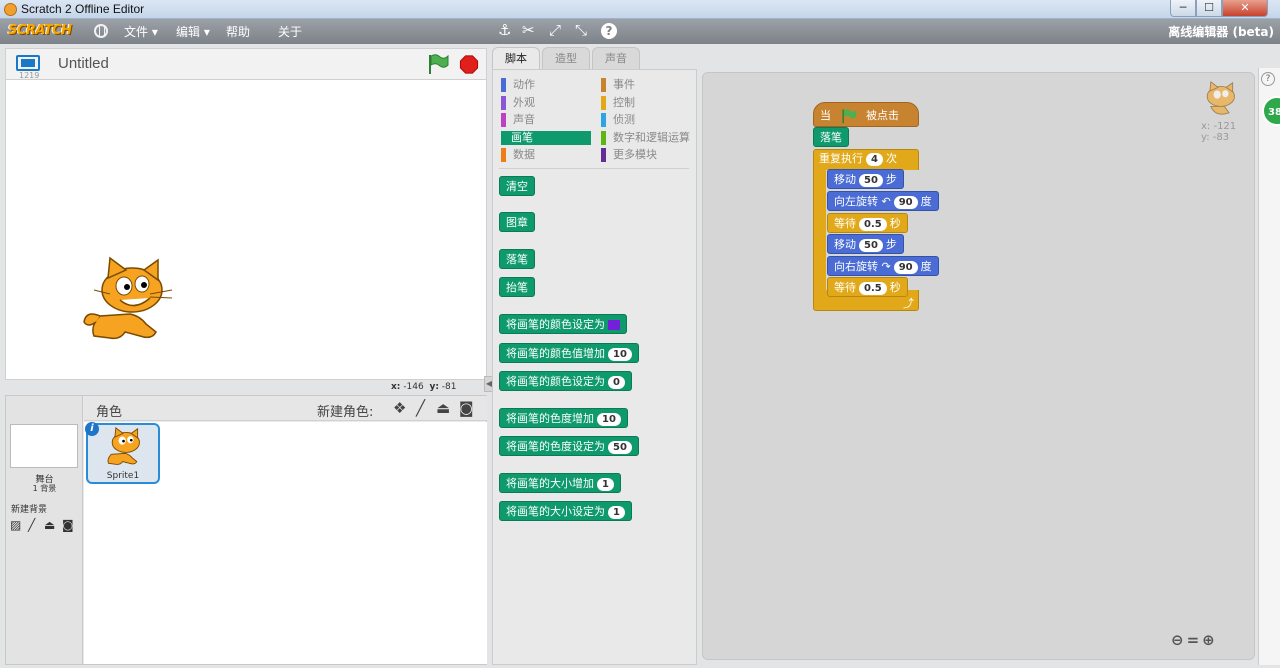  Describe the element at coordinates (518, 103) in the screenshot. I see `category-looks: 外观` at that location.